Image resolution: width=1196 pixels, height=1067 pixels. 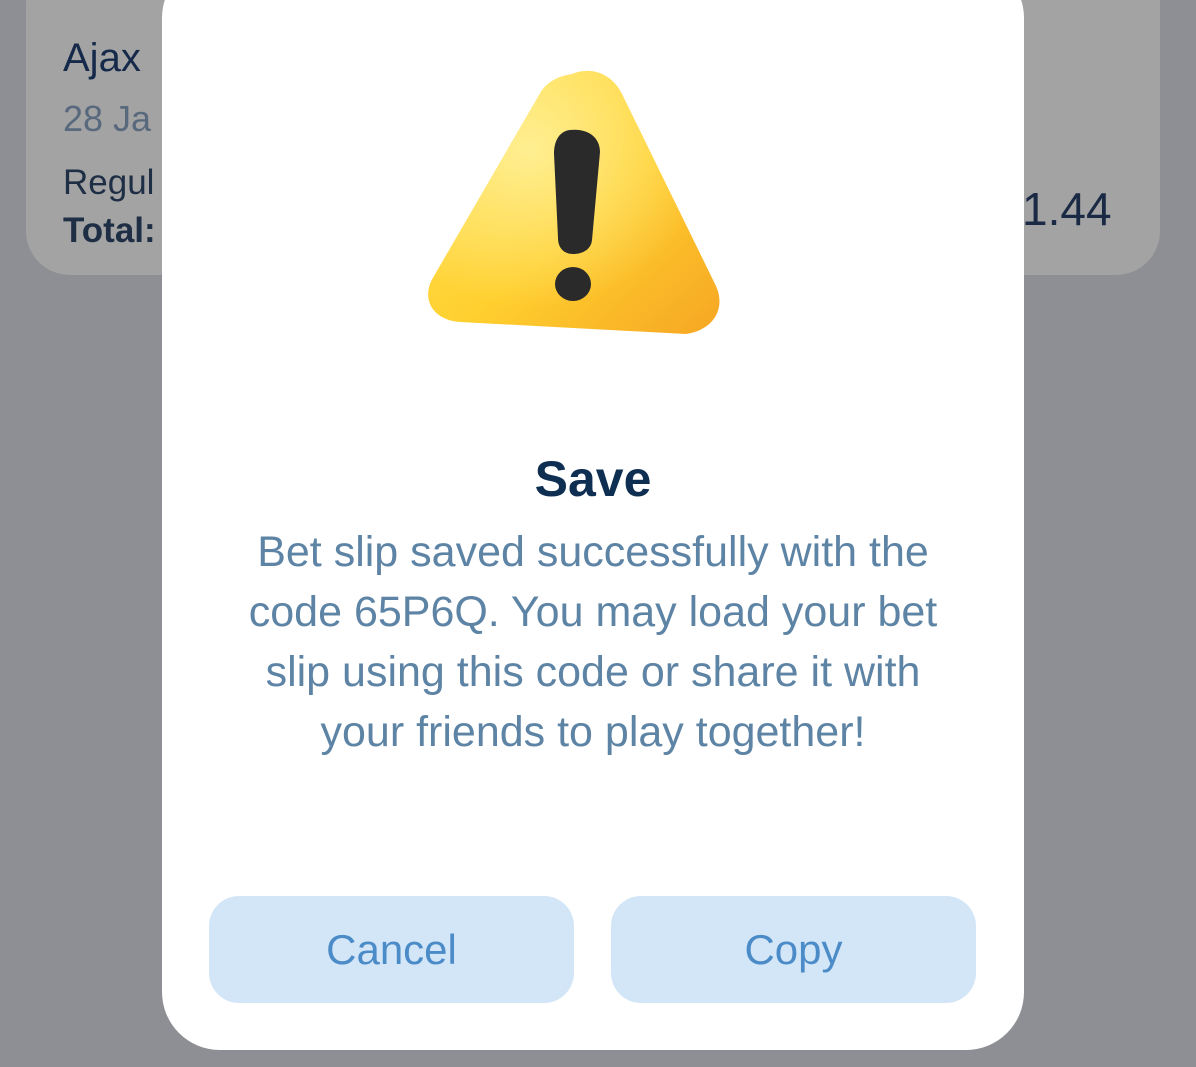 What do you see at coordinates (1067, 209) in the screenshot?
I see `background-odds-value: 1.44` at bounding box center [1067, 209].